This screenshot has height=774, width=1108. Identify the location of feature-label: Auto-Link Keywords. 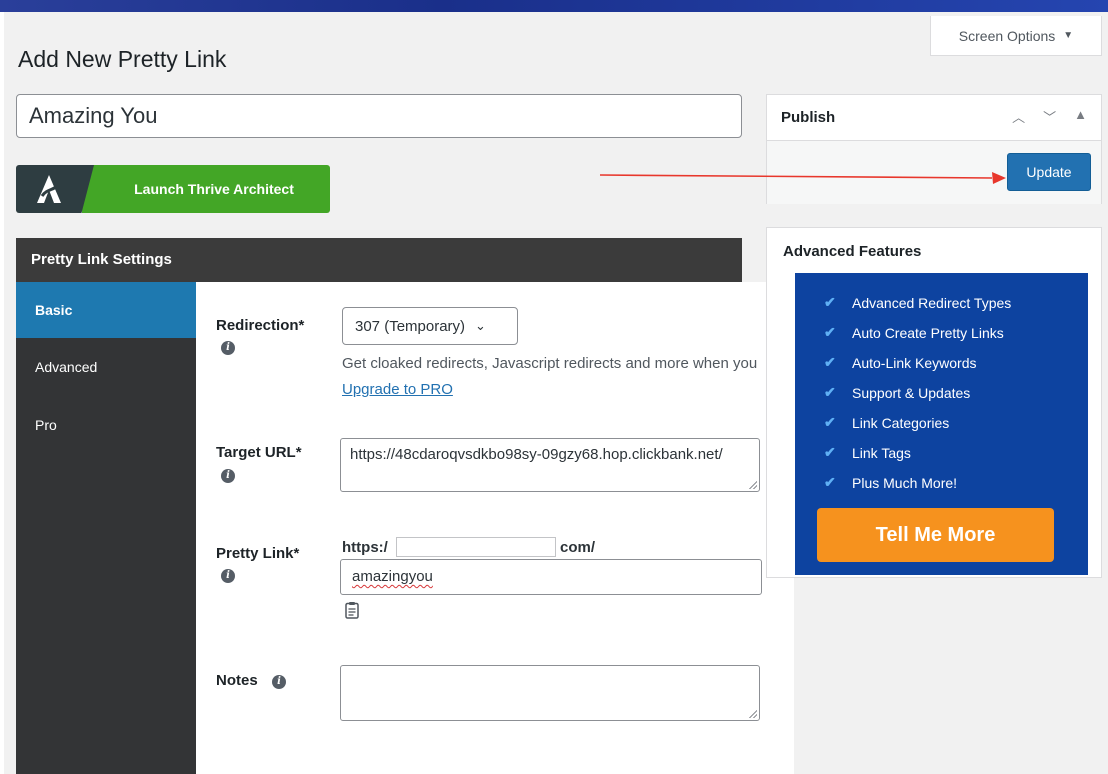
(914, 362).